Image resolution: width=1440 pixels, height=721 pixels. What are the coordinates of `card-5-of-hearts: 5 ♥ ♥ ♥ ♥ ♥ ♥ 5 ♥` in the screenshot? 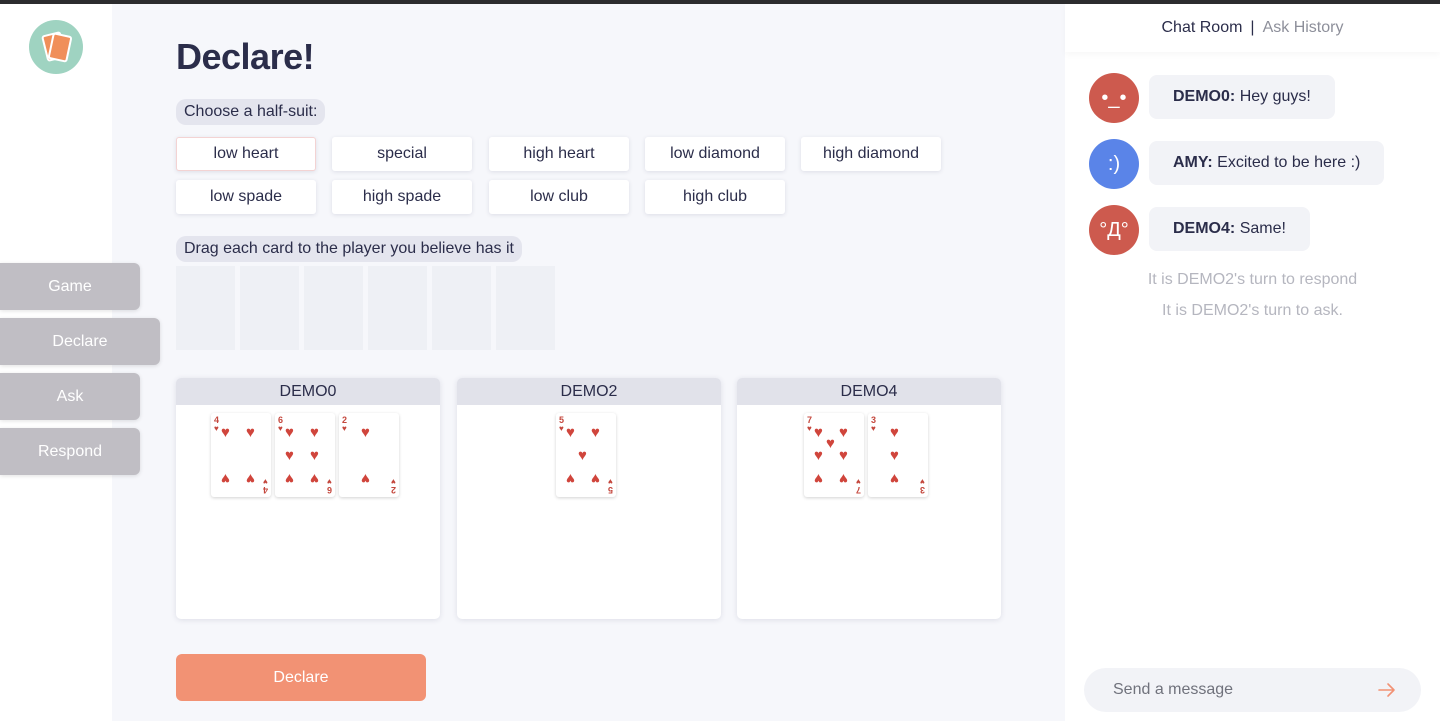 It's located at (586, 455).